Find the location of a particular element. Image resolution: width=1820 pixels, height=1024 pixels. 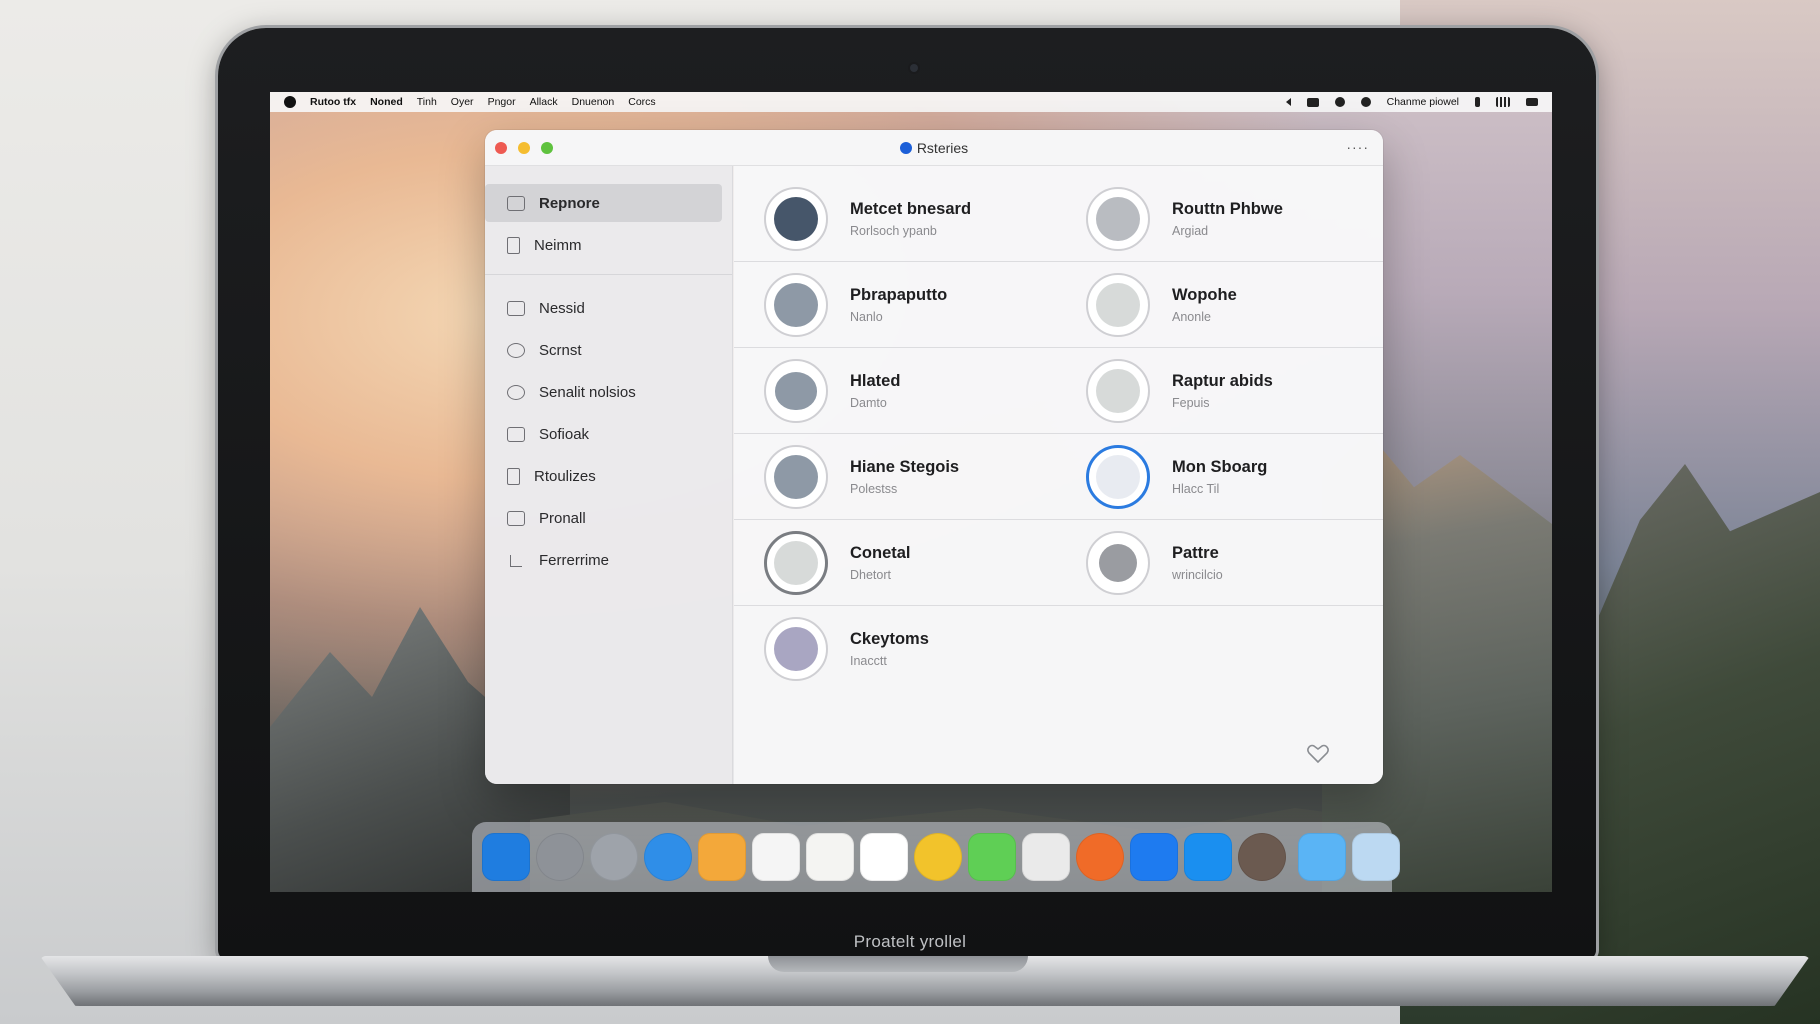

item-subtitle: Rorlsoch ypanb is located at coordinates (893, 231).